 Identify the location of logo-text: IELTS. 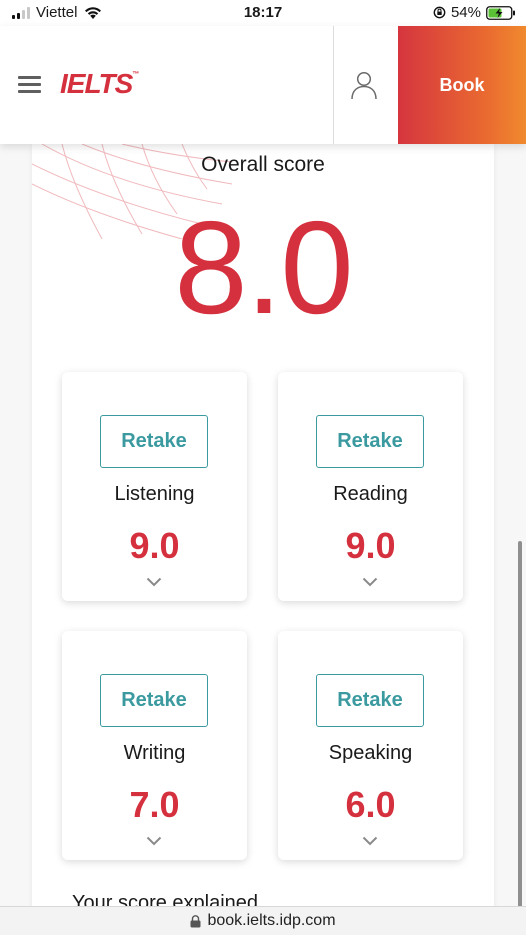
(96, 83).